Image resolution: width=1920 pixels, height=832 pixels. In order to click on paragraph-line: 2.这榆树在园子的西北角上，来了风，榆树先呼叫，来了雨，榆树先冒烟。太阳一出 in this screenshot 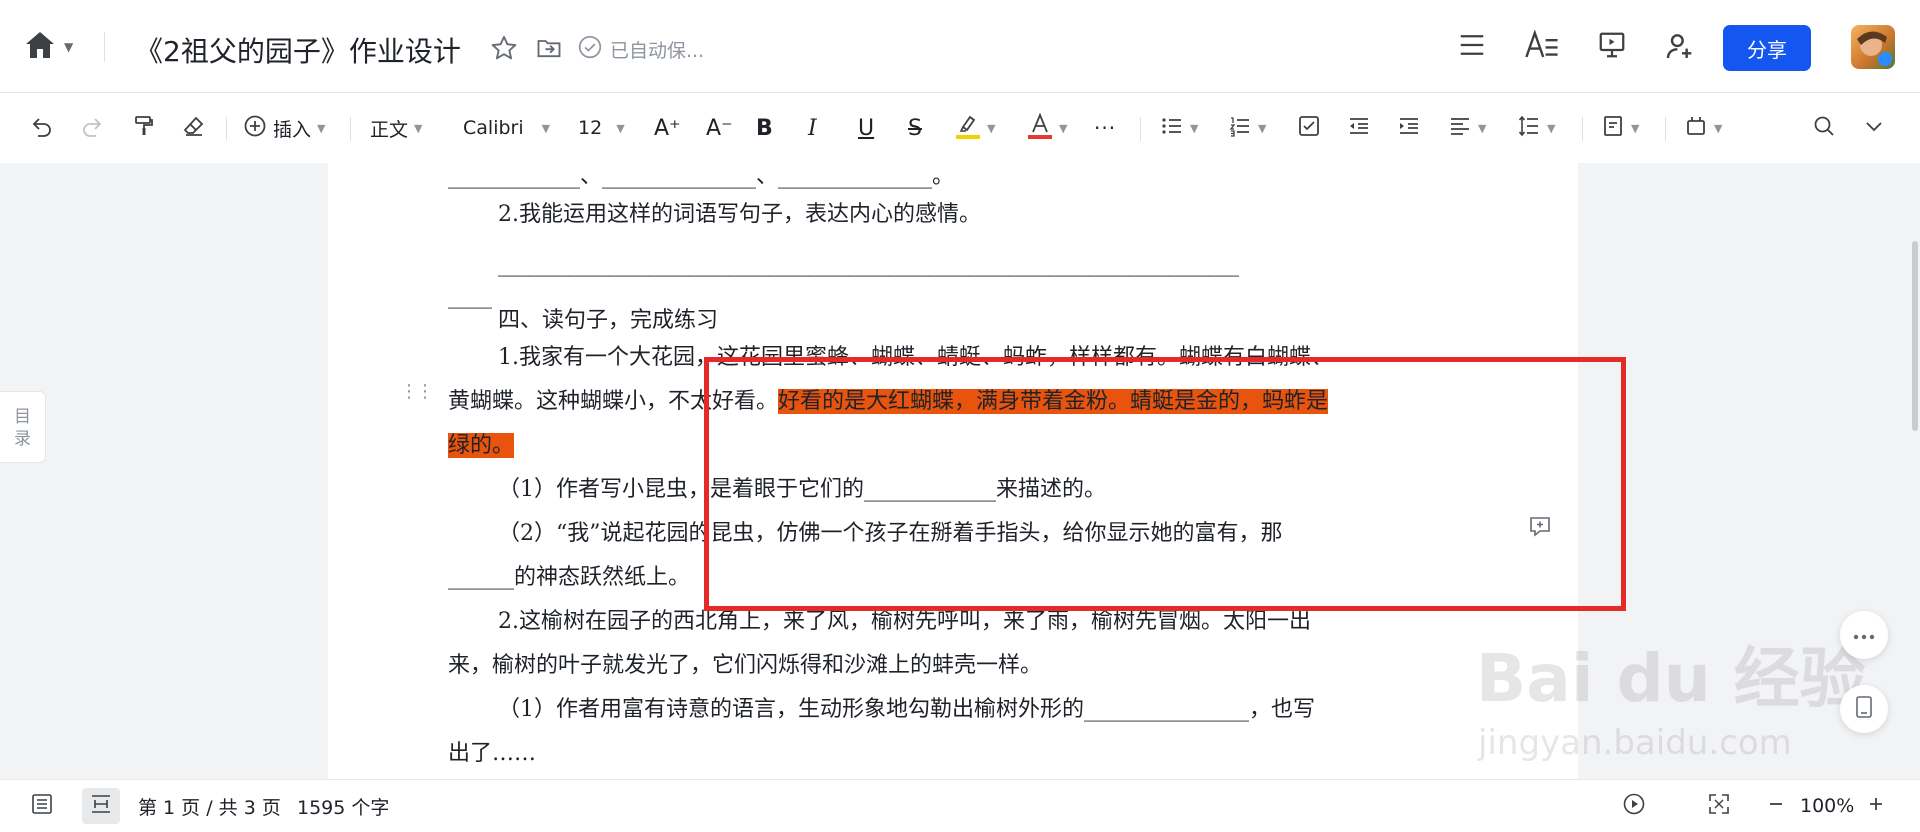, I will do `click(904, 622)`.